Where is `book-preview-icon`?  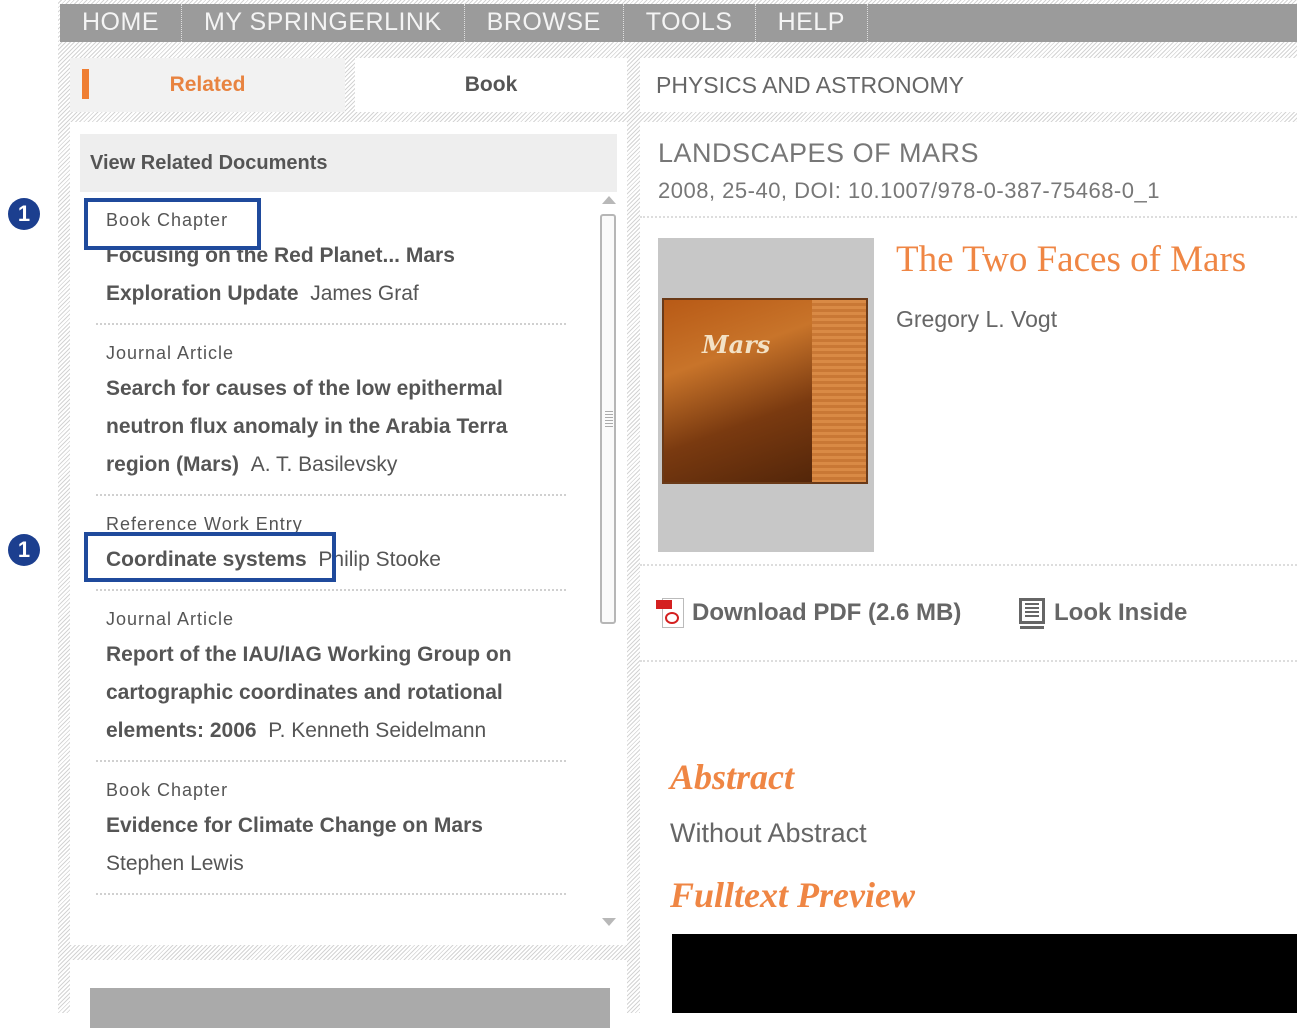 book-preview-icon is located at coordinates (1032, 613).